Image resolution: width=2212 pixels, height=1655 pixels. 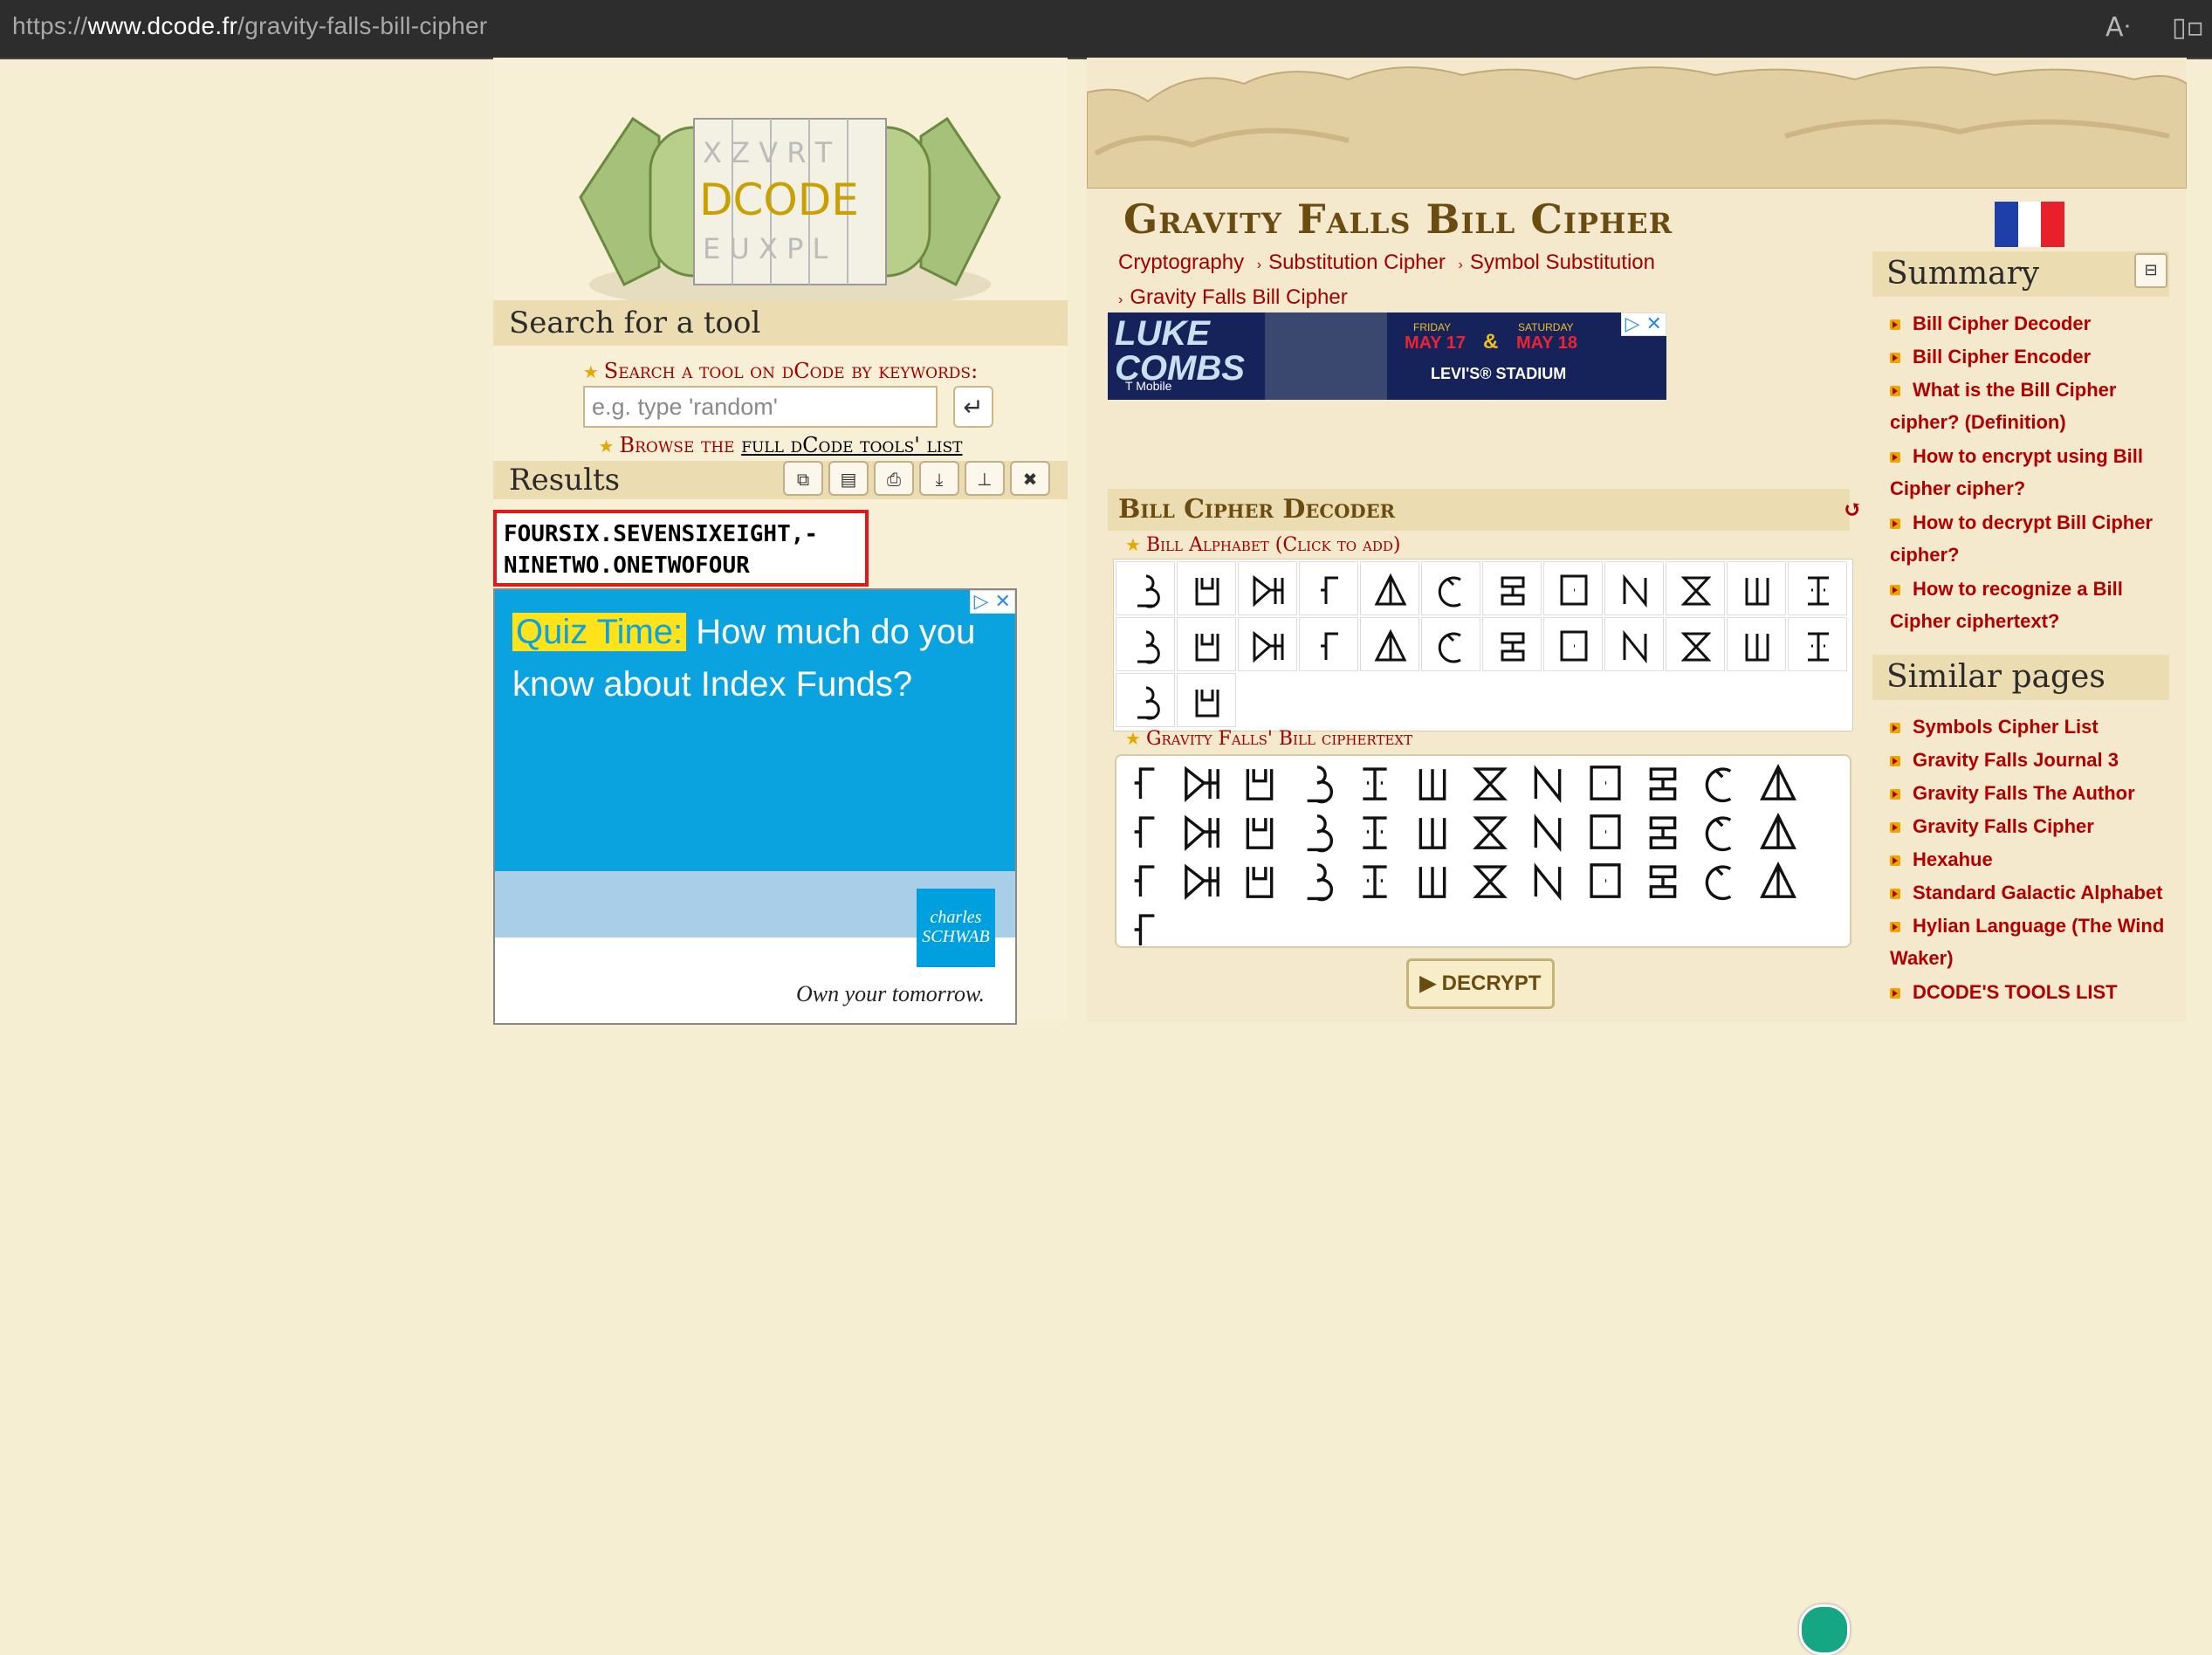 What do you see at coordinates (939, 478) in the screenshot?
I see `download-button: ⤓` at bounding box center [939, 478].